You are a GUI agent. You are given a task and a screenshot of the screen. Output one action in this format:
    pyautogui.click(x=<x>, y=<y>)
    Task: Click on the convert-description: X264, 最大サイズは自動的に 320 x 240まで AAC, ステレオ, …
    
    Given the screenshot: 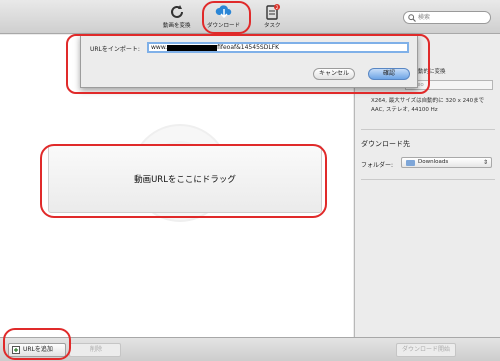 What is the action you would take?
    pyautogui.click(x=433, y=106)
    